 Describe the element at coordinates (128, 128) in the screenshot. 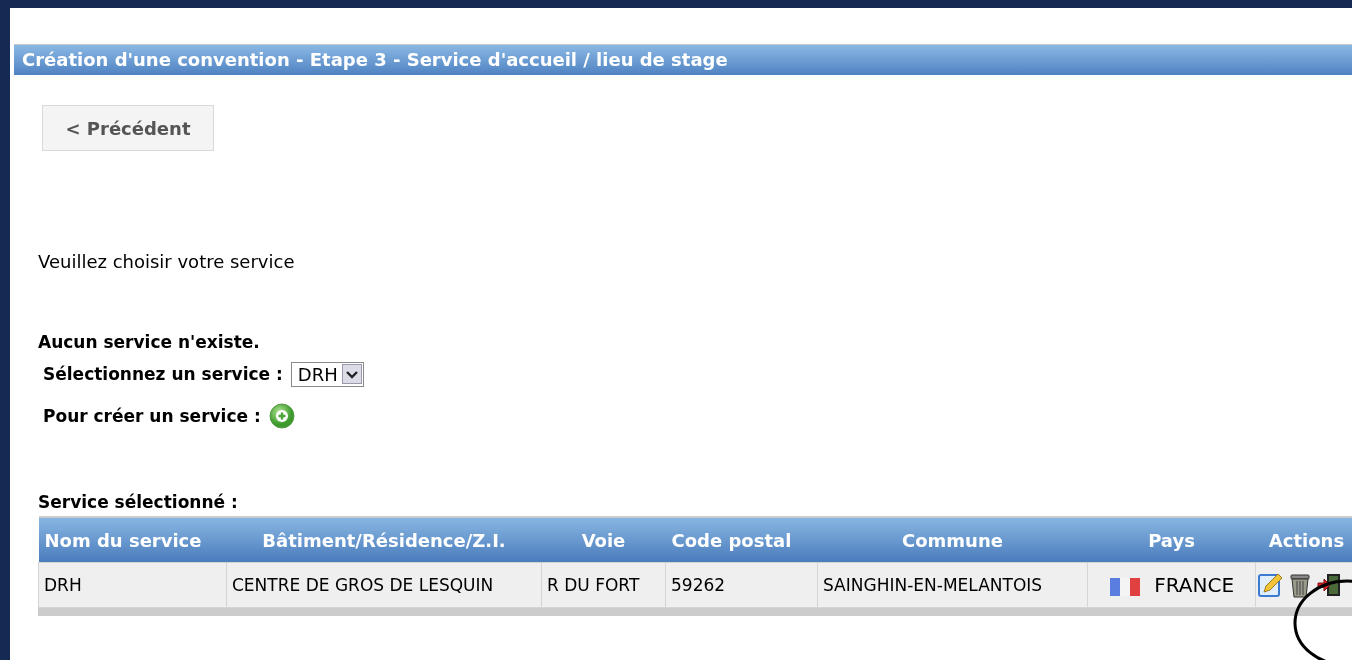

I see `previous-button: < Précédent` at that location.